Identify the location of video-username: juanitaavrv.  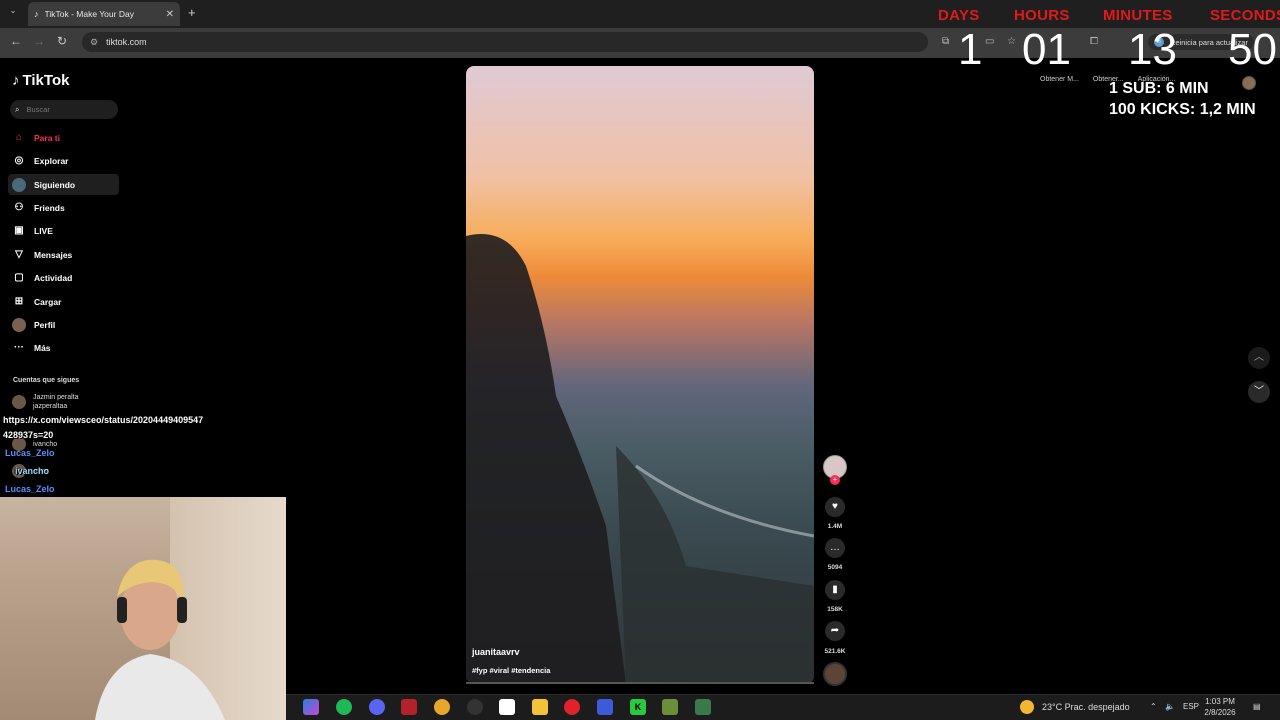
(496, 652).